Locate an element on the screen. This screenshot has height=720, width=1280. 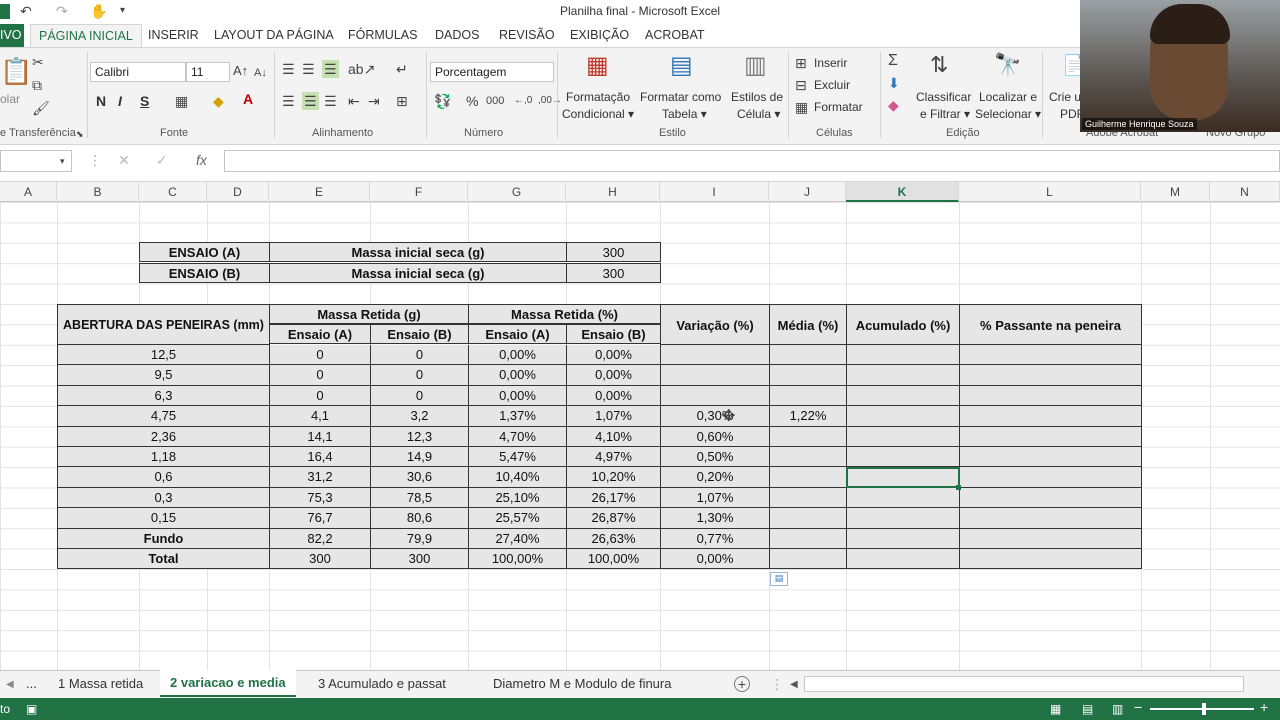
sort-filter-icon: ⇅ is located at coordinates (939, 65).